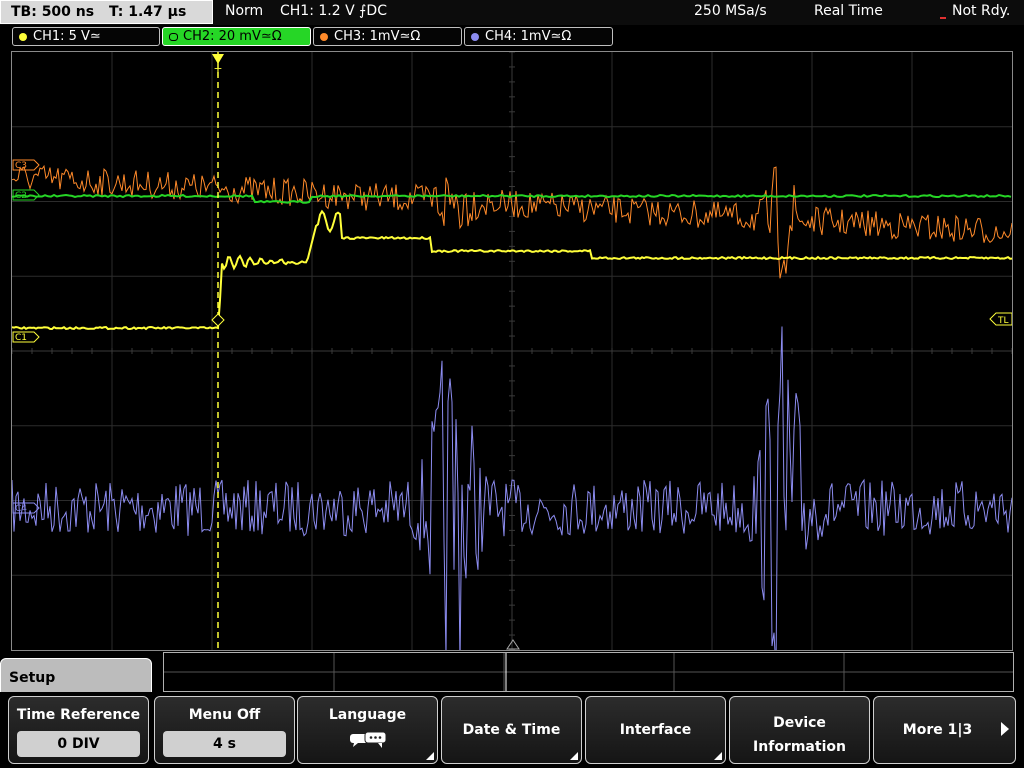 The image size is (1024, 768). I want to click on language-button: Language, so click(367, 730).